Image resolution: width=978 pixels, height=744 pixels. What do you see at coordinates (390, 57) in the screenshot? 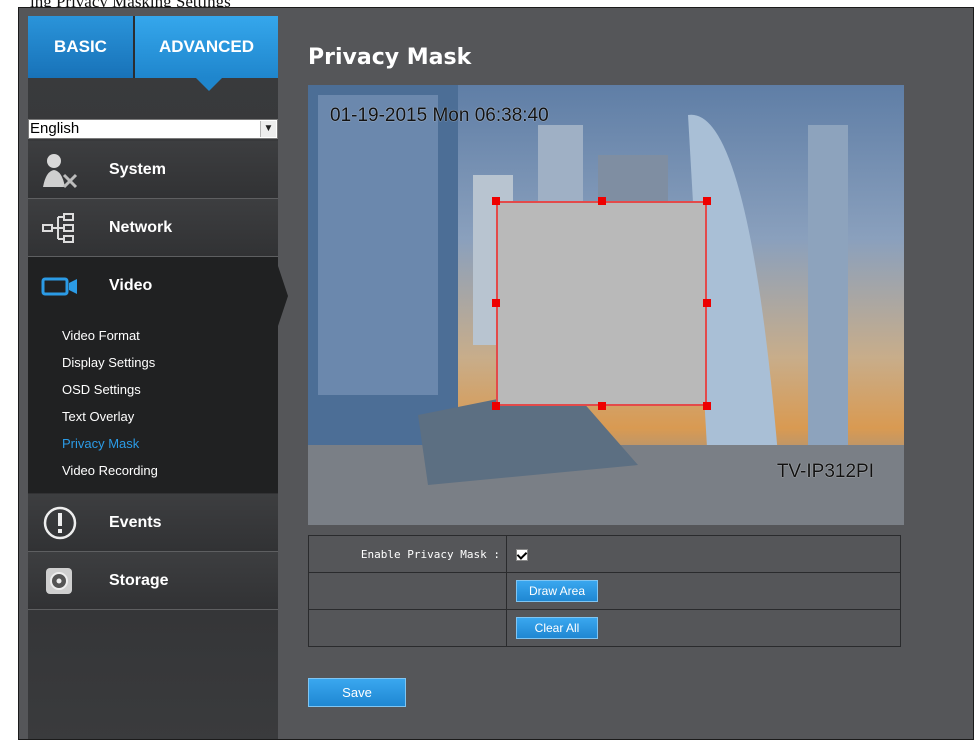
I see `page-title: Privacy Mask` at bounding box center [390, 57].